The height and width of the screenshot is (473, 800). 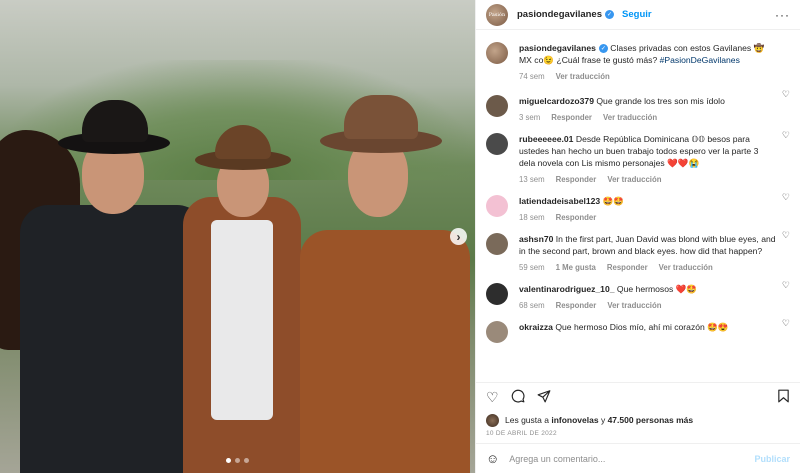 I want to click on comment-body: 🤩🤩, so click(x=613, y=201).